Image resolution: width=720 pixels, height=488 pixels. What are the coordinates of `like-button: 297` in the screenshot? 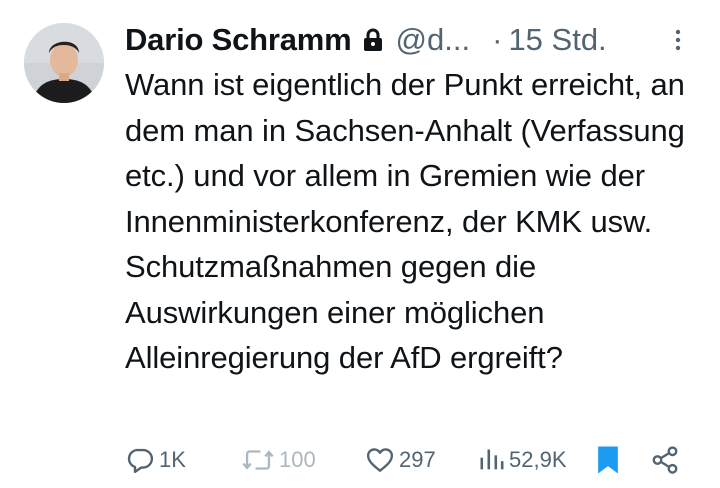 It's located at (400, 460).